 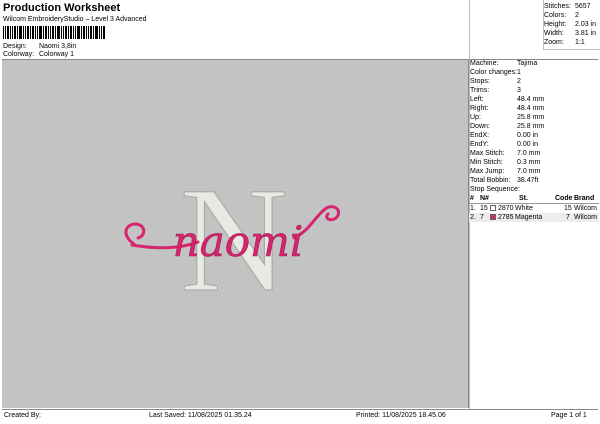 What do you see at coordinates (487, 153) in the screenshot?
I see `info-label: Max Stitch:` at bounding box center [487, 153].